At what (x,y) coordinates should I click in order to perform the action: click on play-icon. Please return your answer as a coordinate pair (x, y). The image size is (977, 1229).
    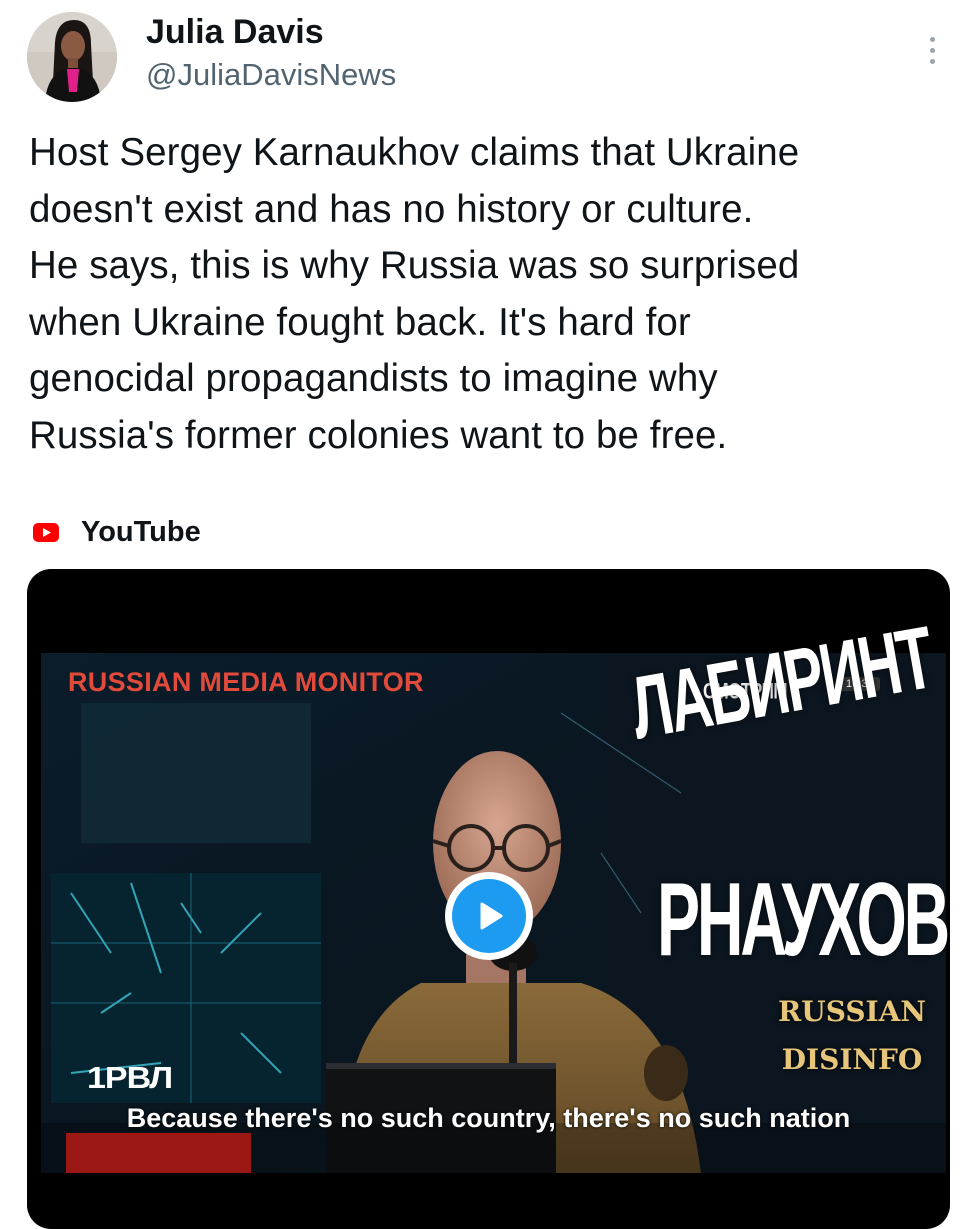
    Looking at the image, I should click on (491, 916).